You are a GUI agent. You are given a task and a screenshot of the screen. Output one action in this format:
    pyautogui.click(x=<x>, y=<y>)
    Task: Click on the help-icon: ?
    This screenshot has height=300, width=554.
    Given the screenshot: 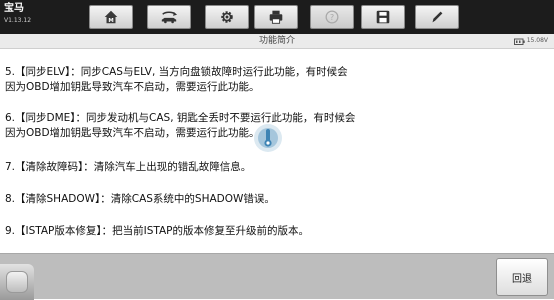 What is the action you would take?
    pyautogui.click(x=332, y=17)
    